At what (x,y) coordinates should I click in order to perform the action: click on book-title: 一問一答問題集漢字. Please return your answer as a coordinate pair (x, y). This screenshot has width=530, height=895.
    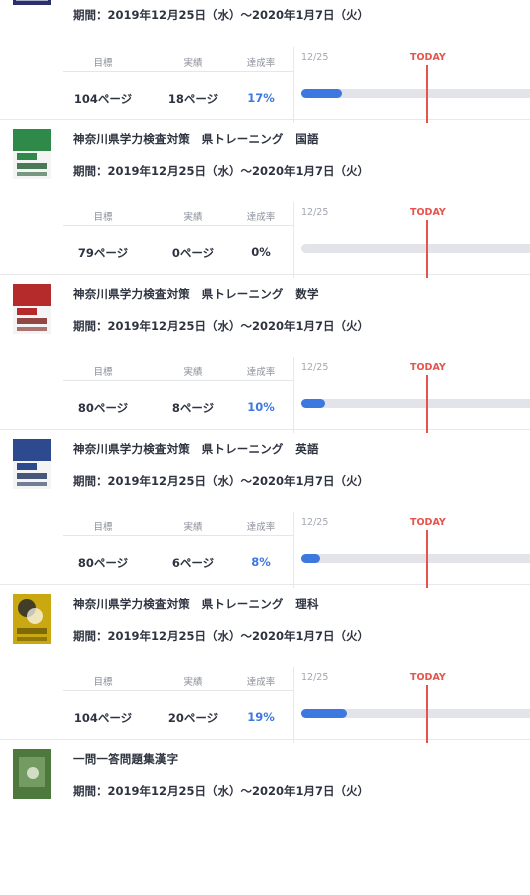
    Looking at the image, I should click on (126, 759).